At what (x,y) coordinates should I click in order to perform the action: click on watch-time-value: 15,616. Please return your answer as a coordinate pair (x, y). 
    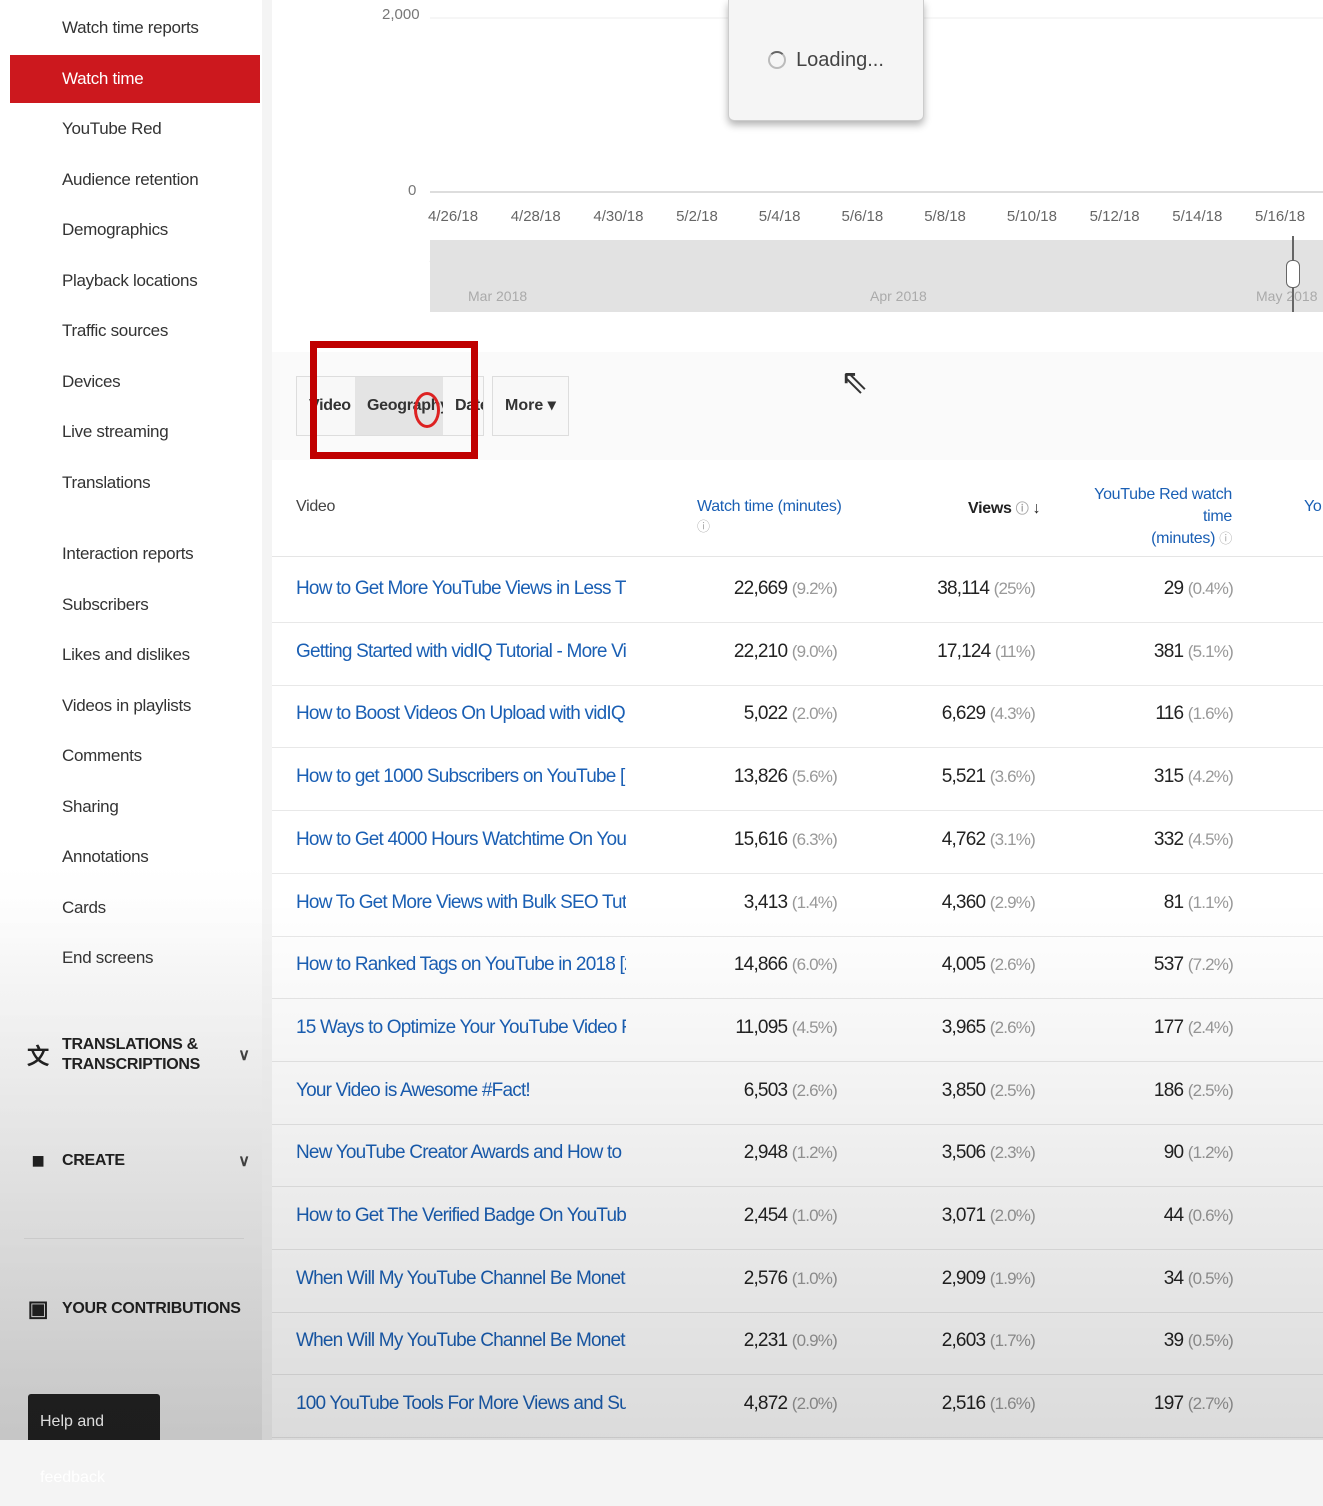
    Looking at the image, I should click on (760, 839).